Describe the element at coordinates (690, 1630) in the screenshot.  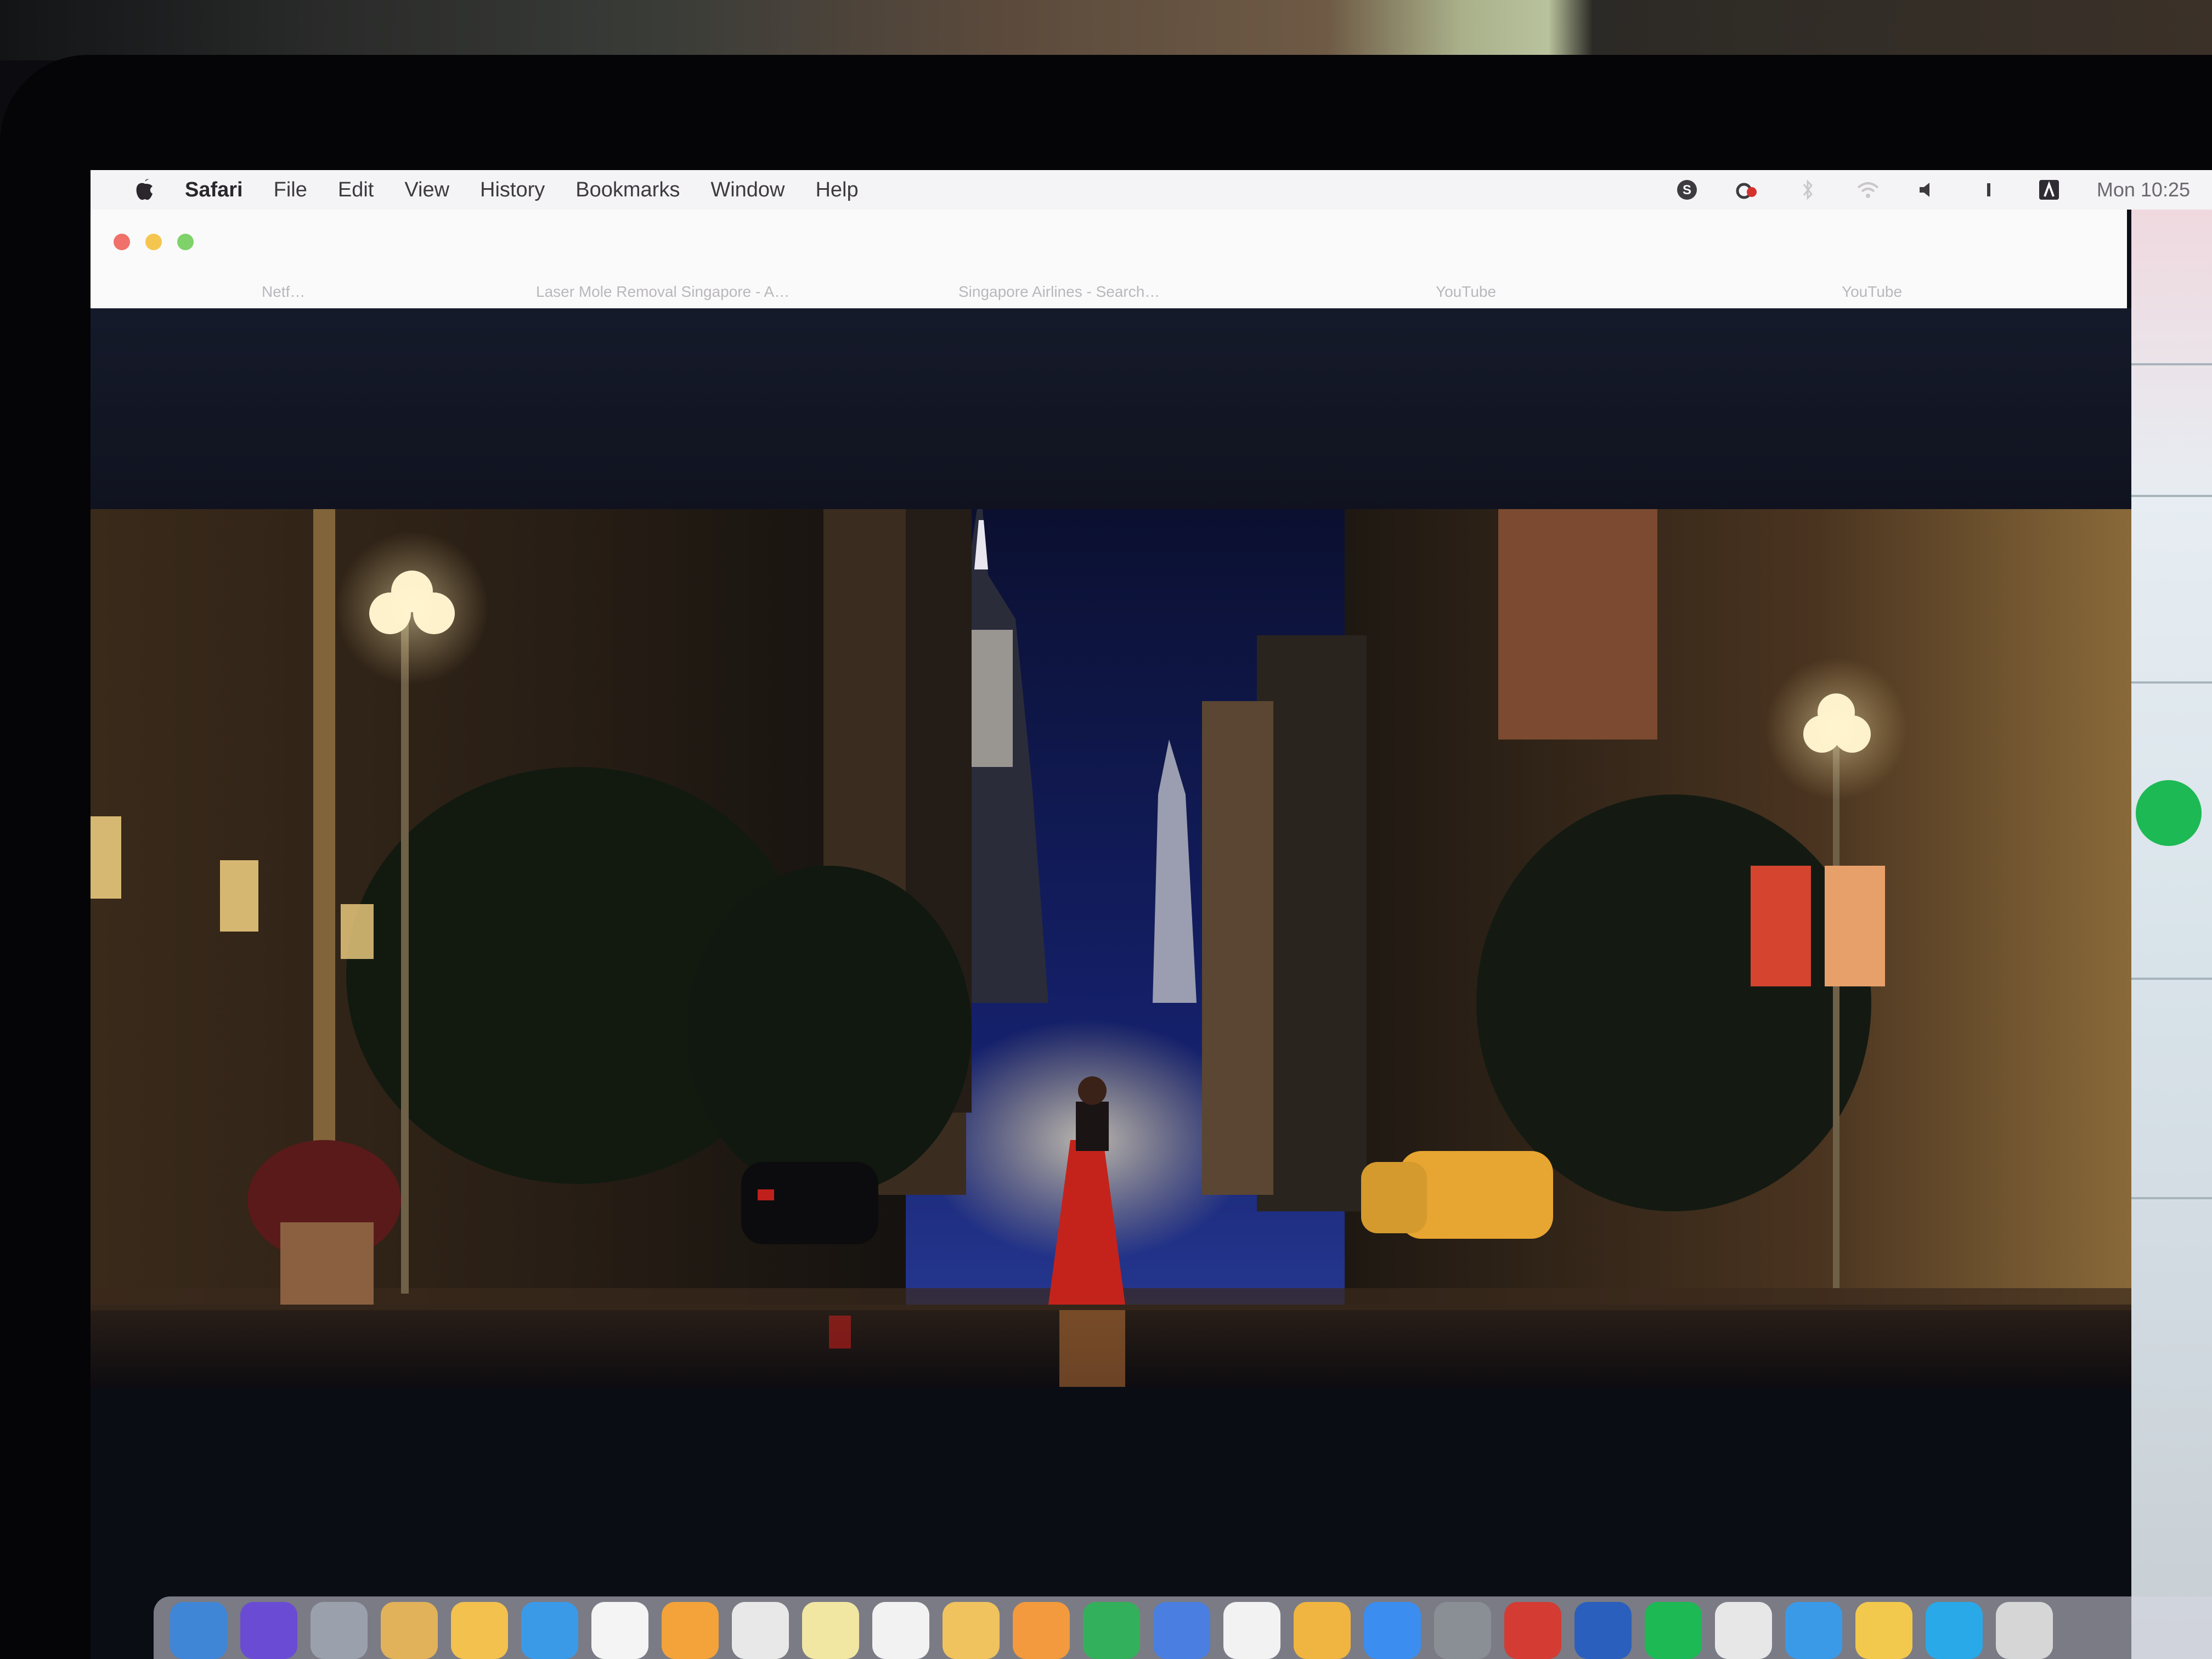
I see `pages-icon` at that location.